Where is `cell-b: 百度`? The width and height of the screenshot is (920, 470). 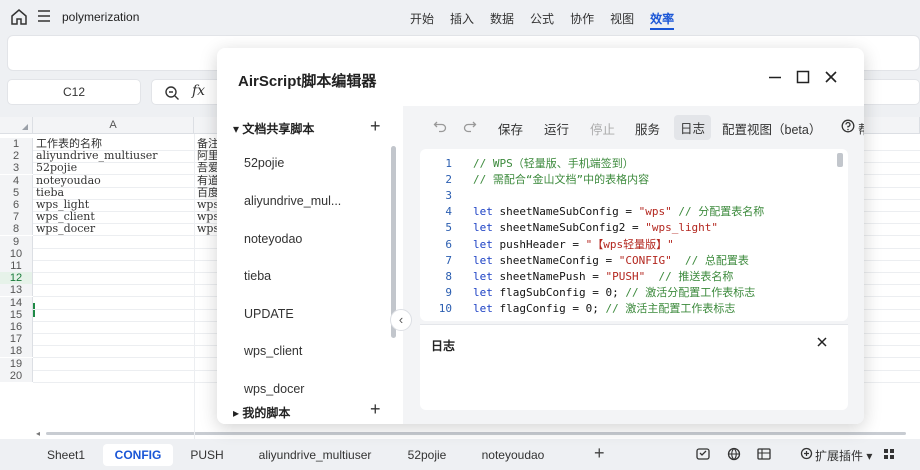
cell-b: 百度 is located at coordinates (206, 193).